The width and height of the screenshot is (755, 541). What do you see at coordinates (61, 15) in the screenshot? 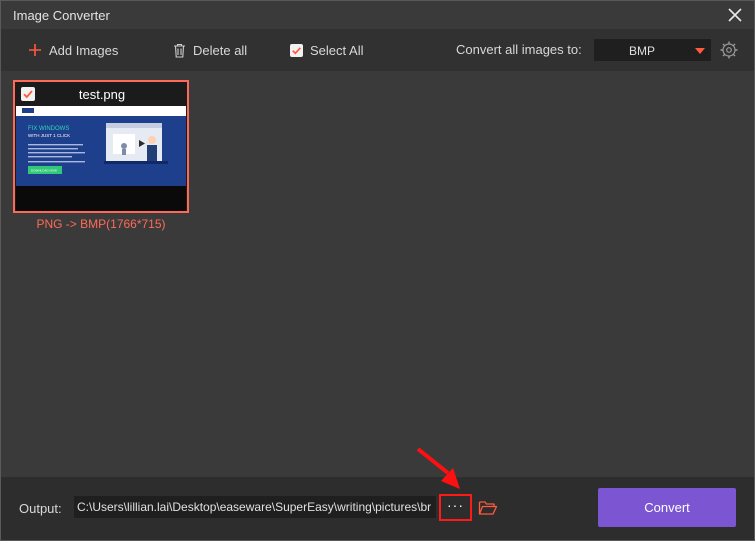
I see `window-title: Image Converter` at bounding box center [61, 15].